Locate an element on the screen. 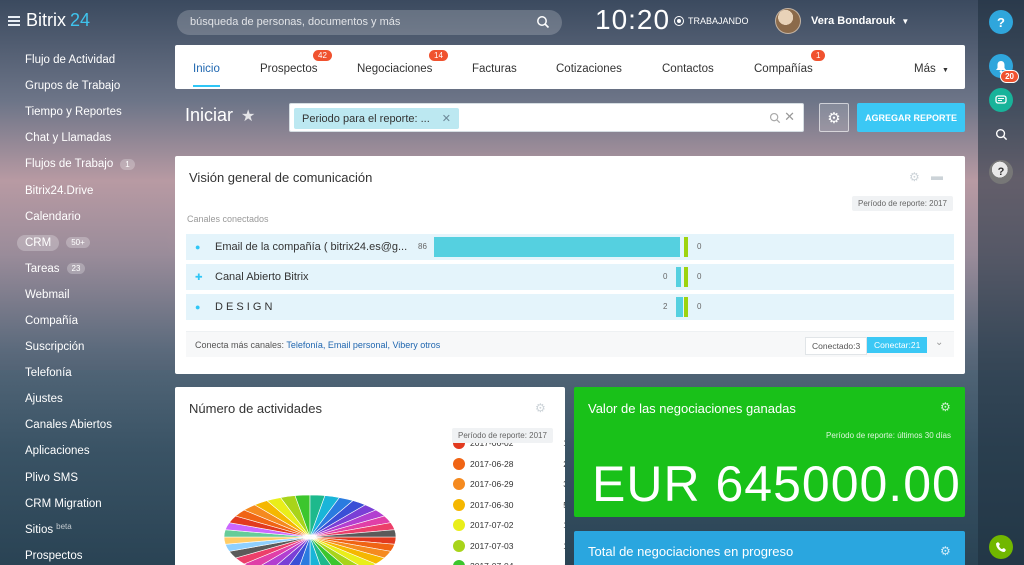  clear-icon: ✕ is located at coordinates (789, 117).